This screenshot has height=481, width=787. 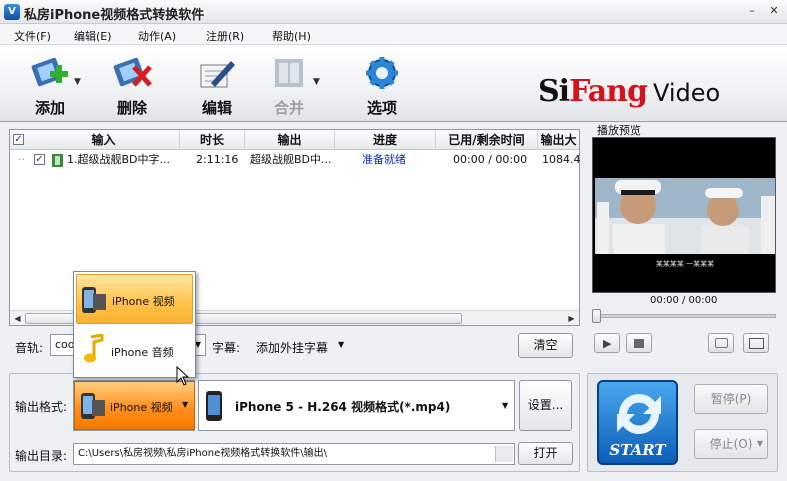 I want to click on stop-preview-button, so click(x=639, y=343).